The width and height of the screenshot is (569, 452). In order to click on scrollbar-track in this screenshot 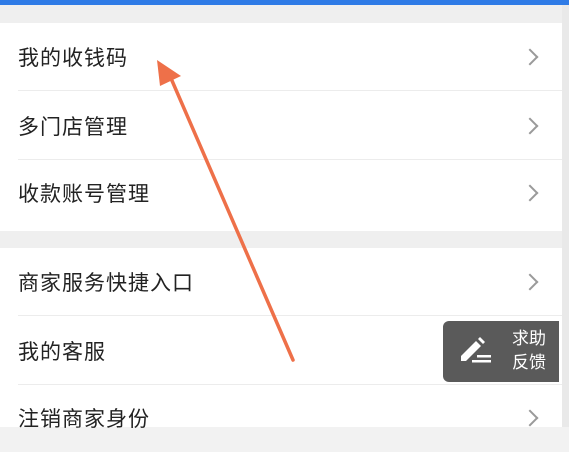, I will do `click(565, 216)`.